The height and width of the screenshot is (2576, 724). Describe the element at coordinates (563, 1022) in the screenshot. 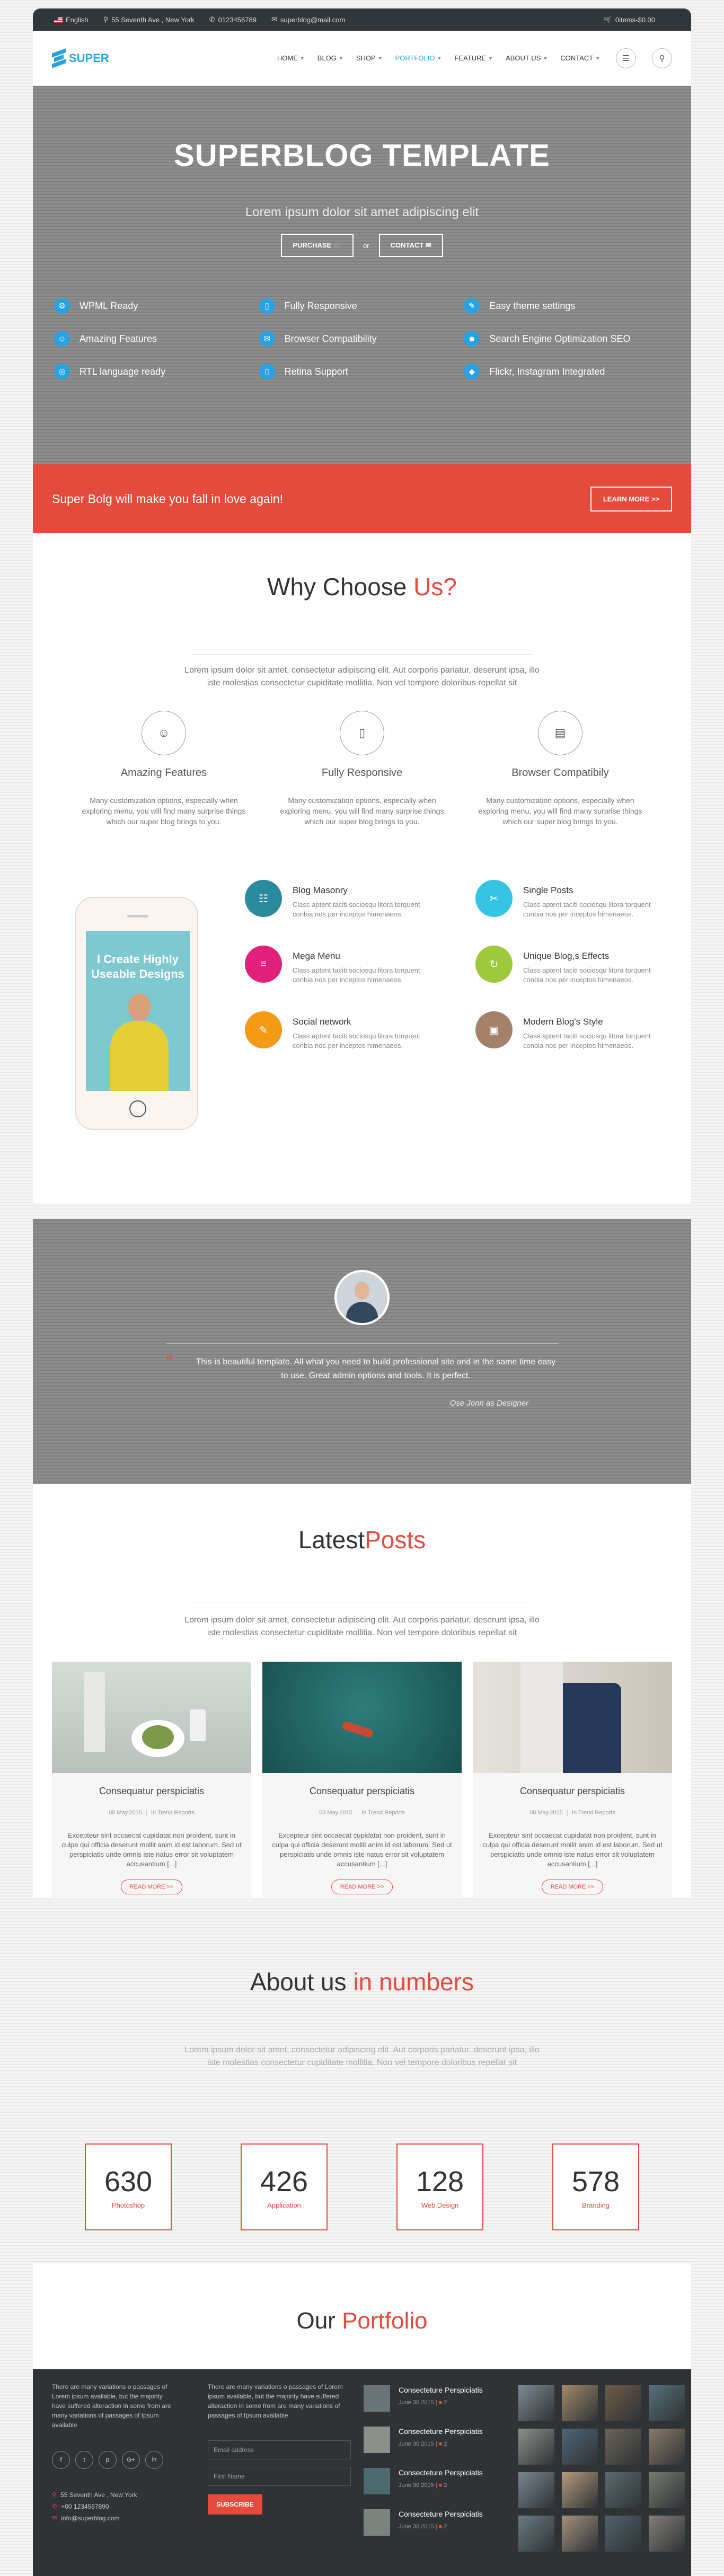

I see `service-title: Modern Blog's Style` at that location.